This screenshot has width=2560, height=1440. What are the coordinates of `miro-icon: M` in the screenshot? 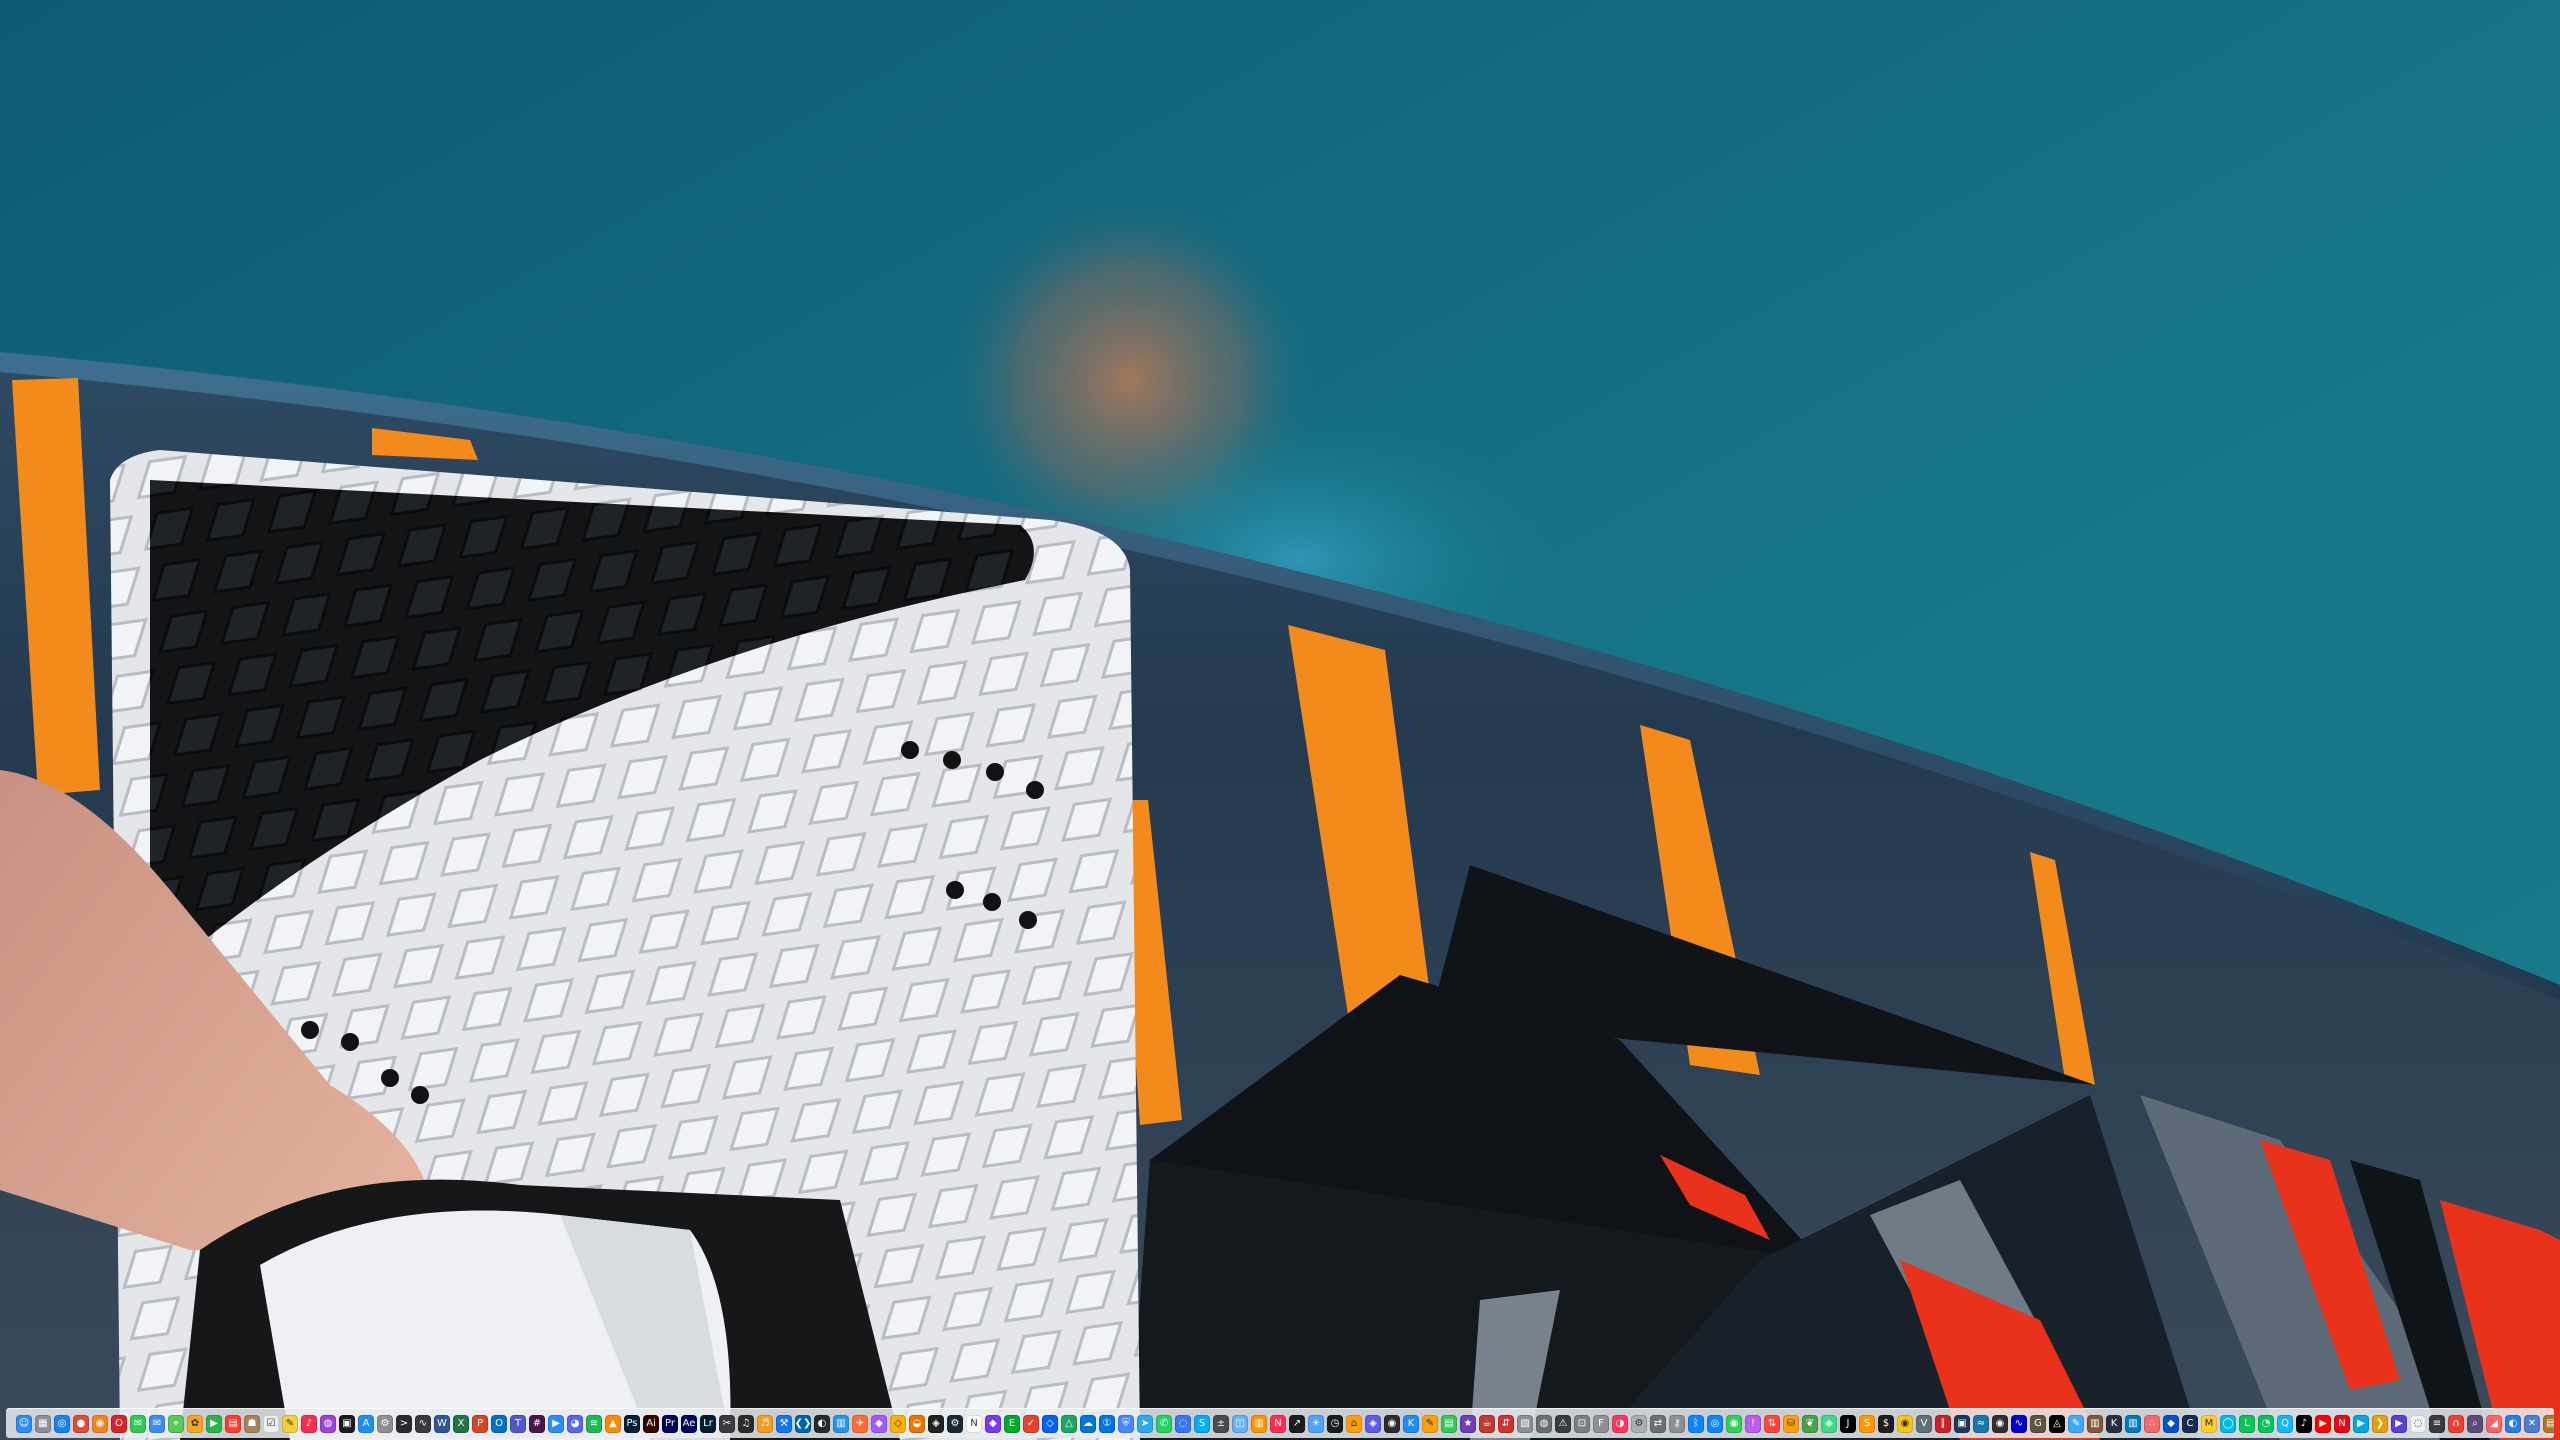 It's located at (2209, 1423).